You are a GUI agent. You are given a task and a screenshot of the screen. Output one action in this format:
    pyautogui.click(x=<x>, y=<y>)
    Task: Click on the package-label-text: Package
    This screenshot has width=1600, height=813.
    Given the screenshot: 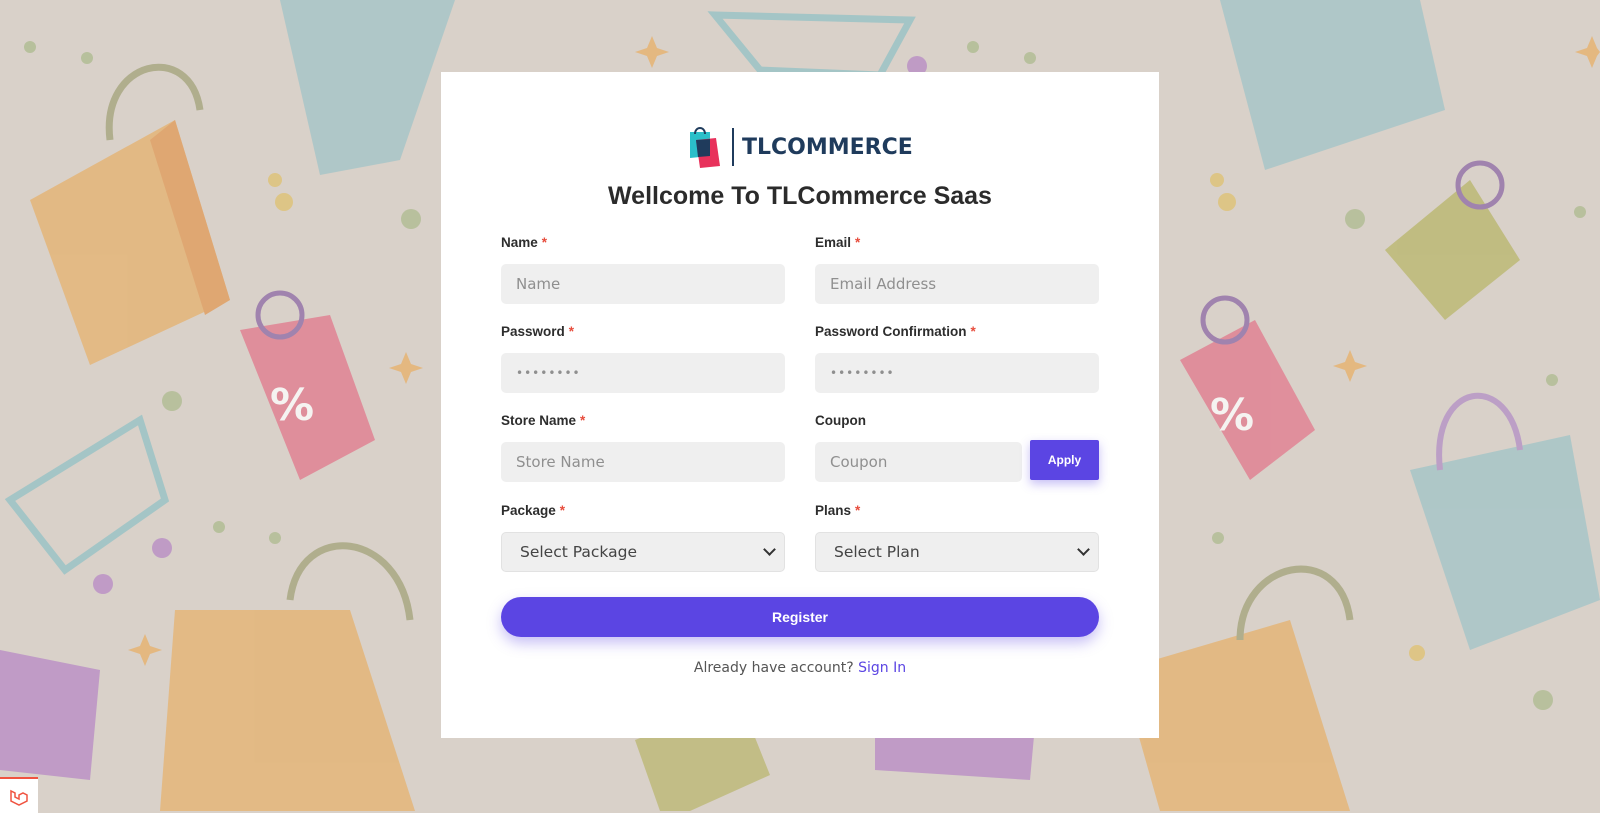 What is the action you would take?
    pyautogui.click(x=528, y=510)
    